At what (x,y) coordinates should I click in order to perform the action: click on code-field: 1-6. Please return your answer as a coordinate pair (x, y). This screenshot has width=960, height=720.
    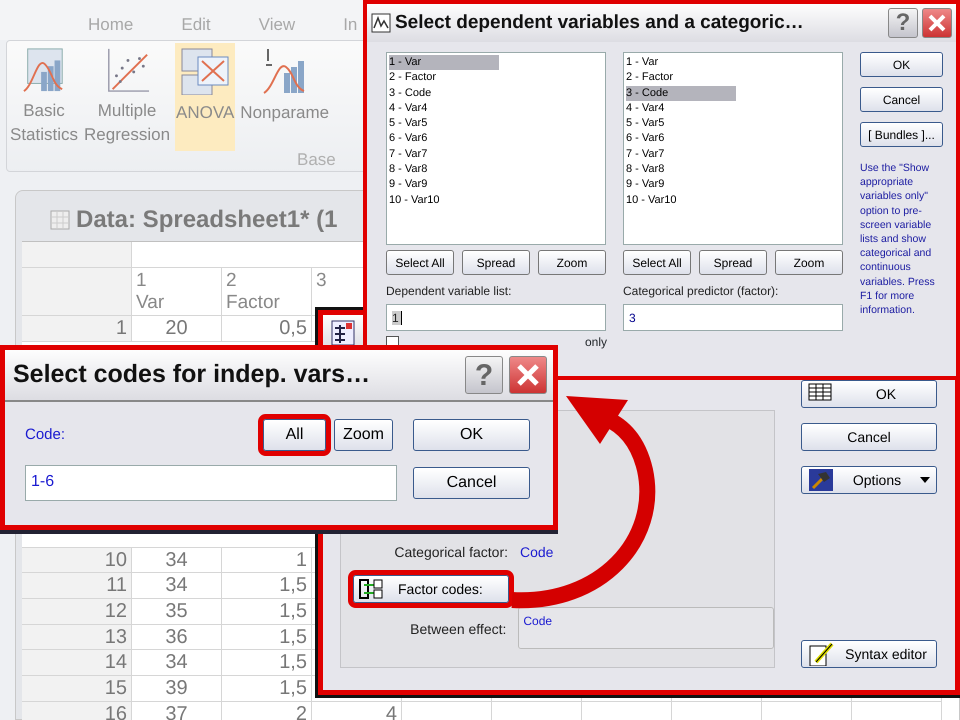
    Looking at the image, I should click on (211, 483).